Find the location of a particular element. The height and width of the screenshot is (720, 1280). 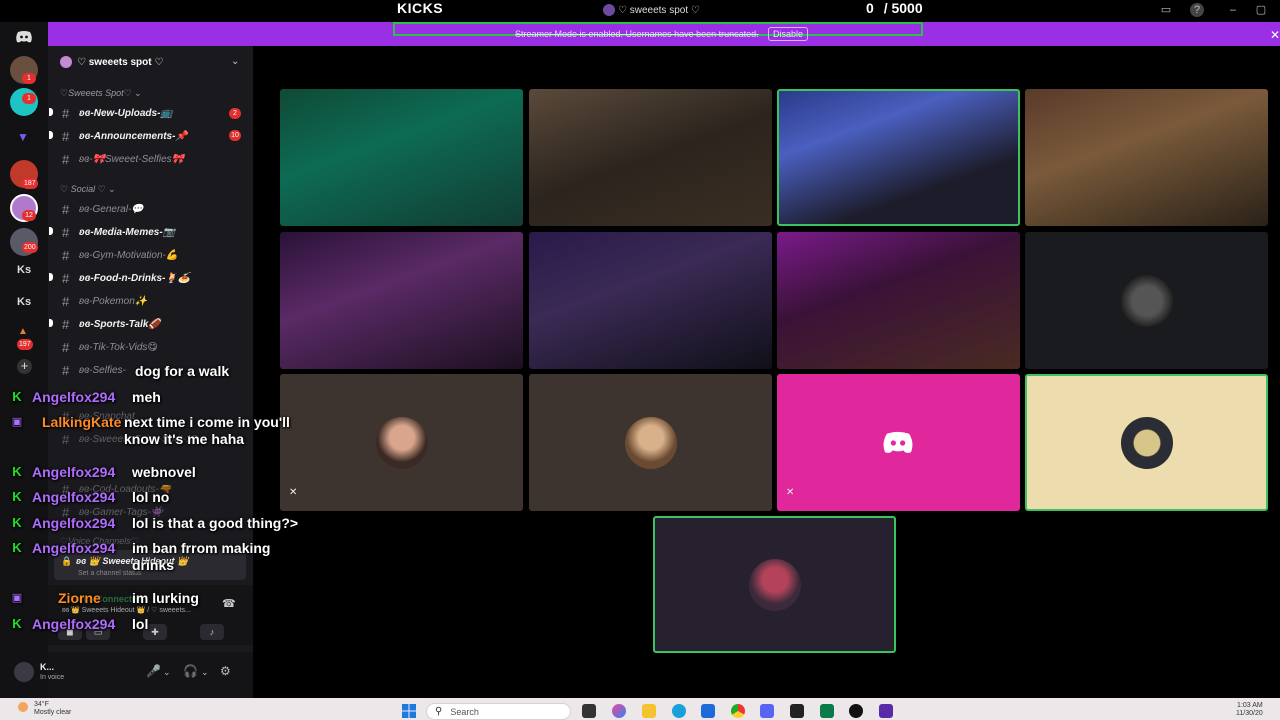

inbox-icon: ▭ is located at coordinates (1166, 10).